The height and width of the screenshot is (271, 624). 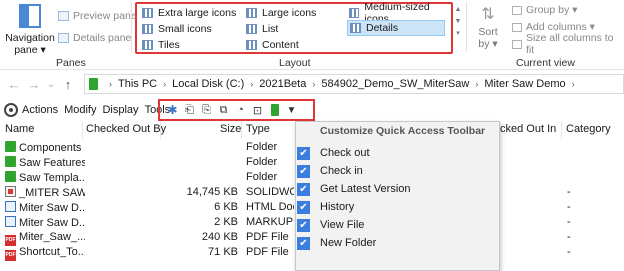 What do you see at coordinates (588, 129) in the screenshot?
I see `column-header-category: Category` at bounding box center [588, 129].